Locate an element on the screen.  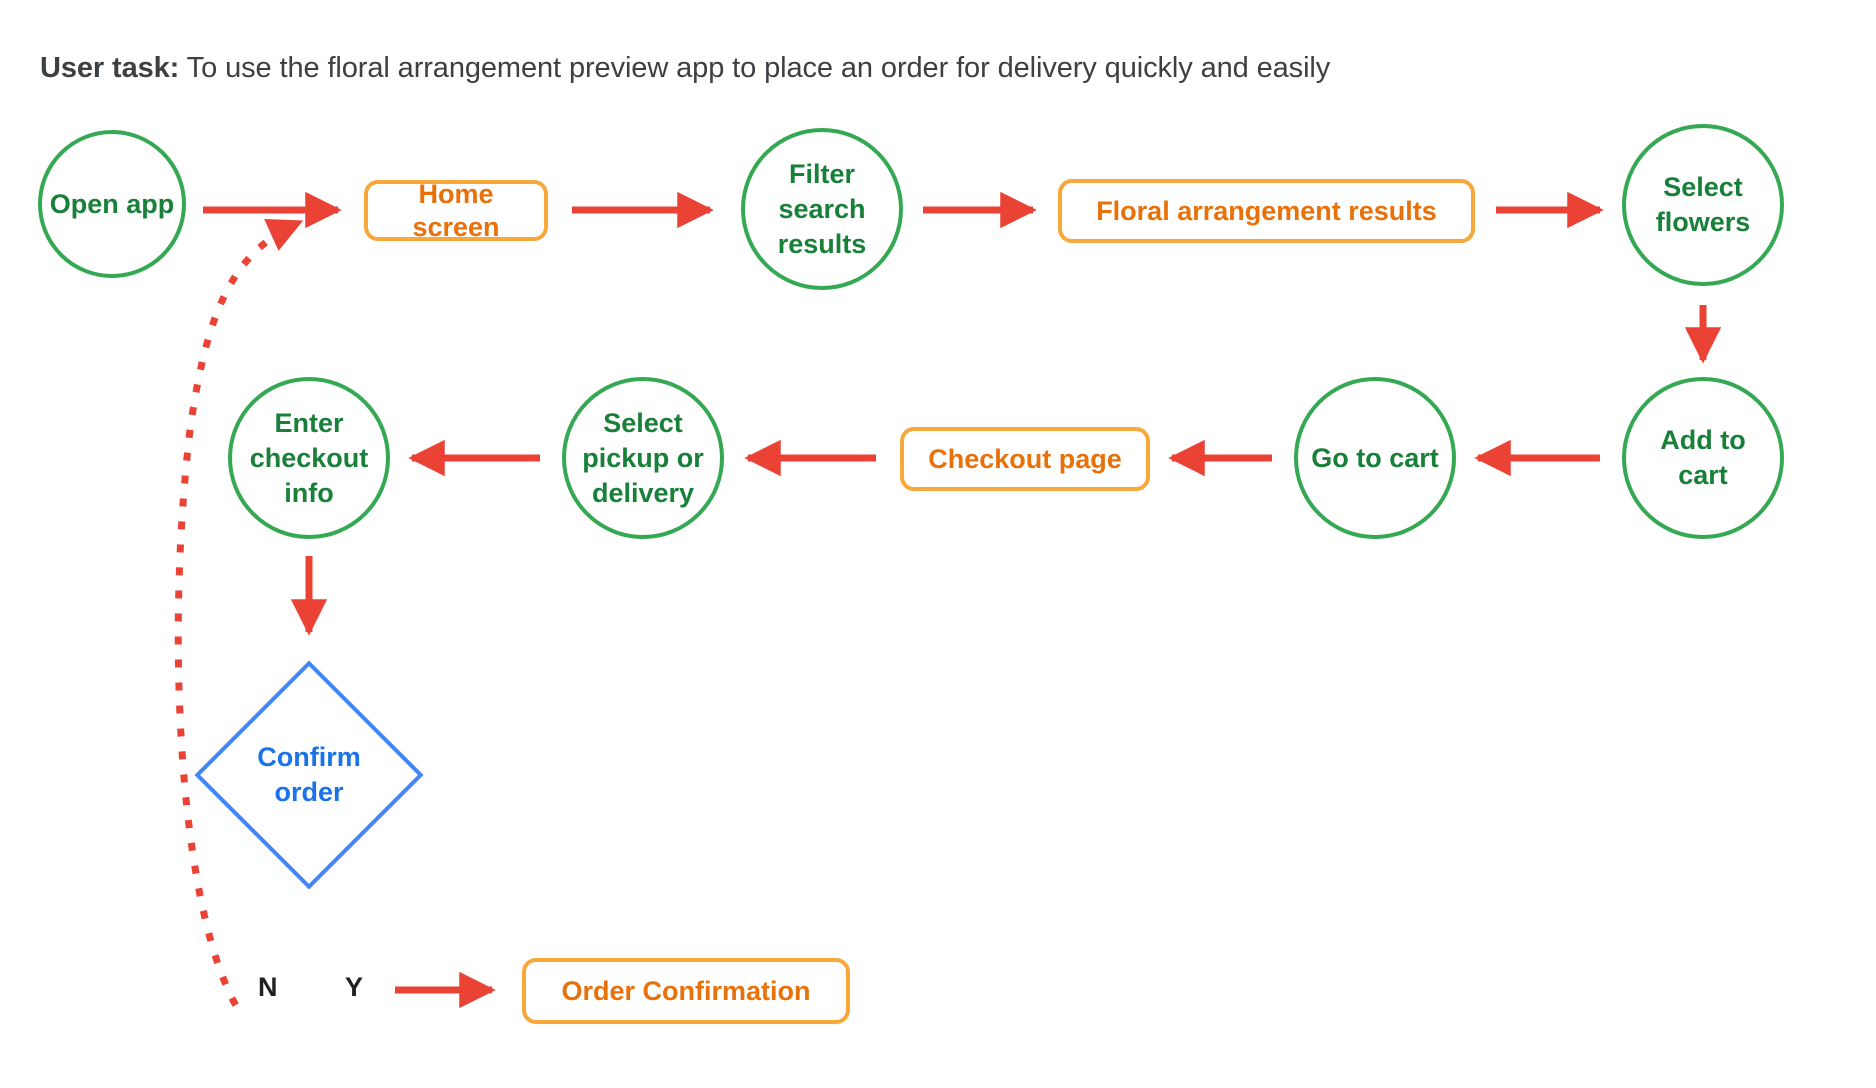
node-filter-search-results-label: Filter search results is located at coordinates (822, 208).